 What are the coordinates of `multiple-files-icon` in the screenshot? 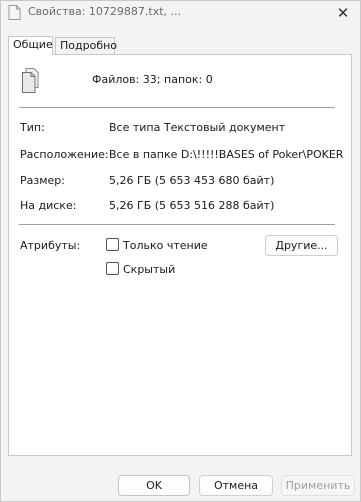 It's located at (30, 80).